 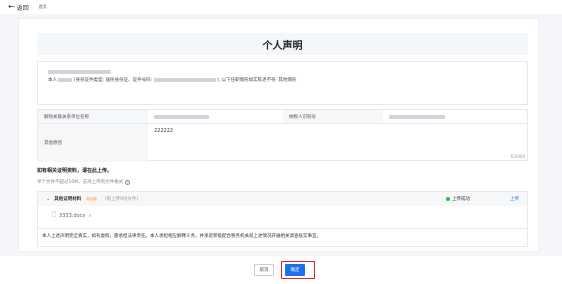 What do you see at coordinates (91, 199) in the screenshot?
I see `optional-tag: 非必填` at bounding box center [91, 199].